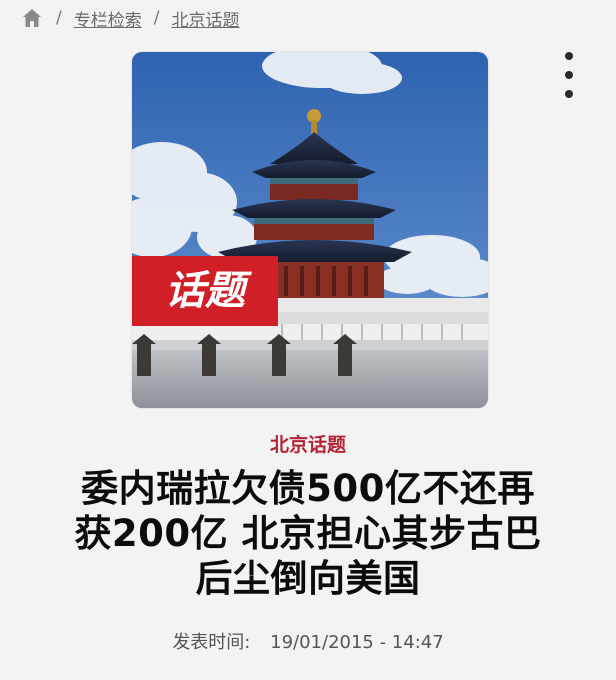  Describe the element at coordinates (308, 443) in the screenshot. I see `article-category-link: 北京话题` at that location.